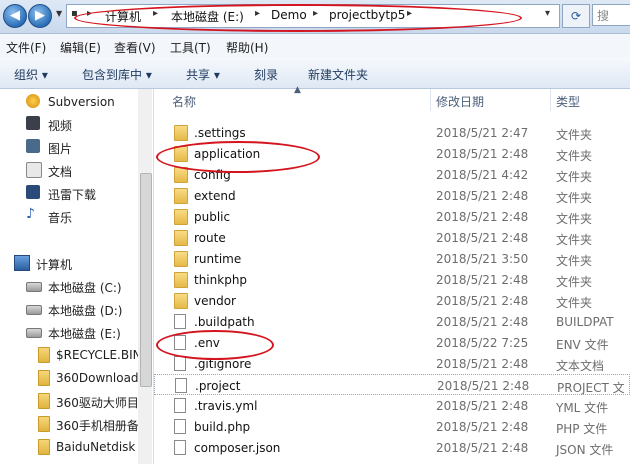  I want to click on file-name: route, so click(210, 238).